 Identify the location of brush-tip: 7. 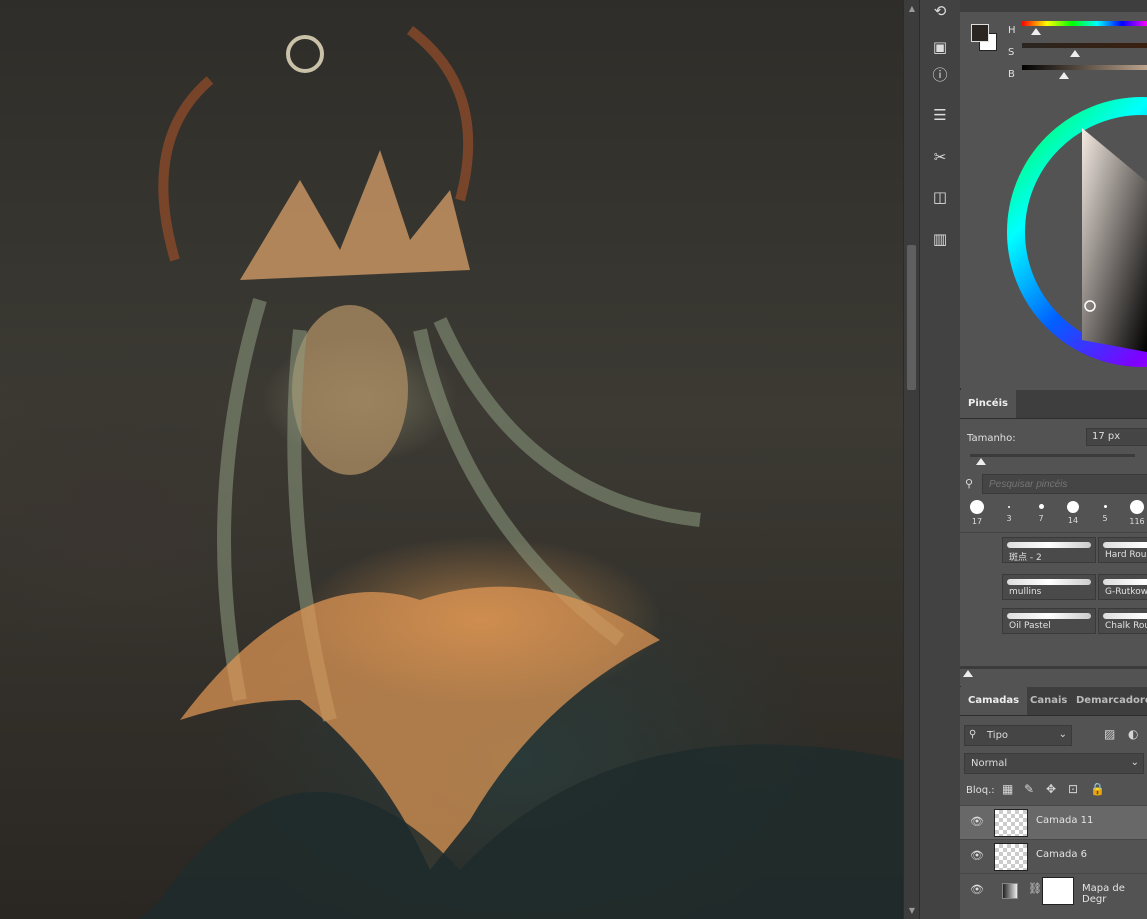
(1041, 511).